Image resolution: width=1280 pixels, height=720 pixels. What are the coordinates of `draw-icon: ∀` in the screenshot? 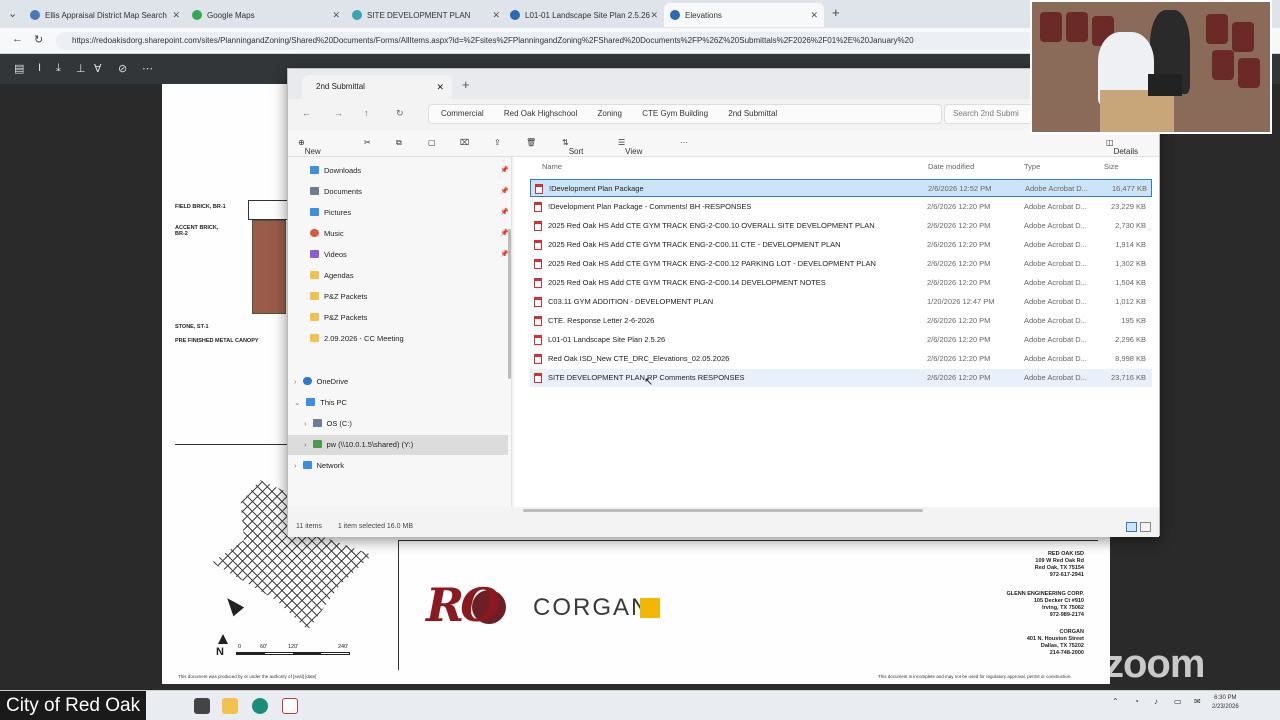 It's located at (98, 68).